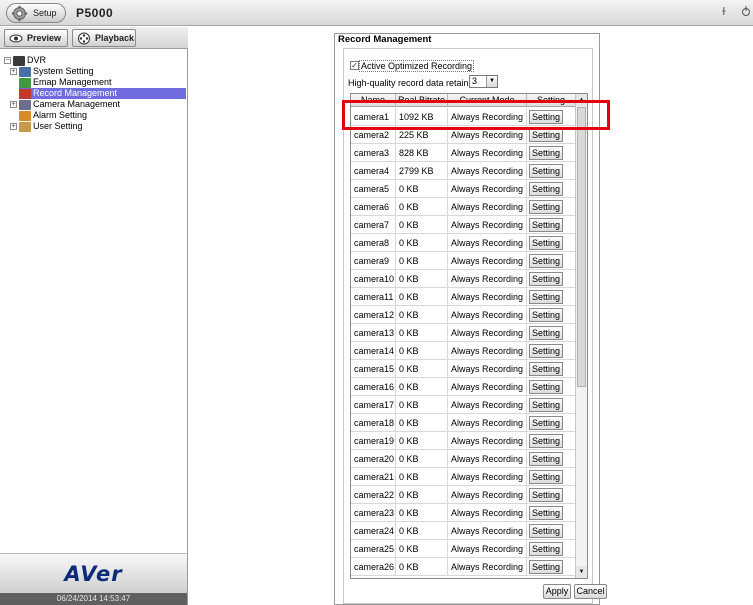  Describe the element at coordinates (463, 405) in the screenshot. I see `table-row: camera17 0 KB Always Recording Setting` at that location.